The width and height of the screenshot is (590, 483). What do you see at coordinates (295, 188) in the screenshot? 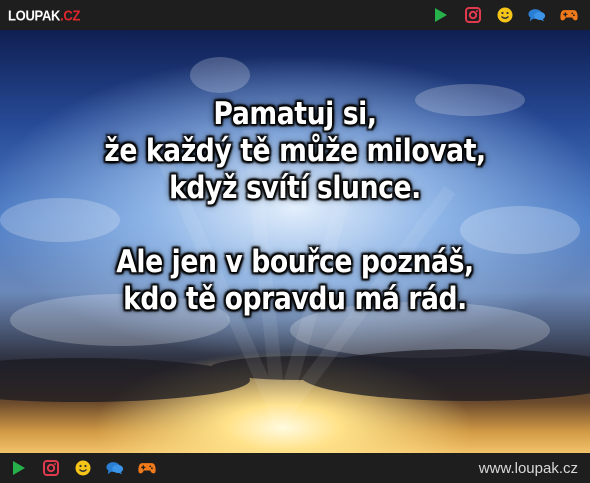
I see `quote-line: když svítí slunce.` at bounding box center [295, 188].